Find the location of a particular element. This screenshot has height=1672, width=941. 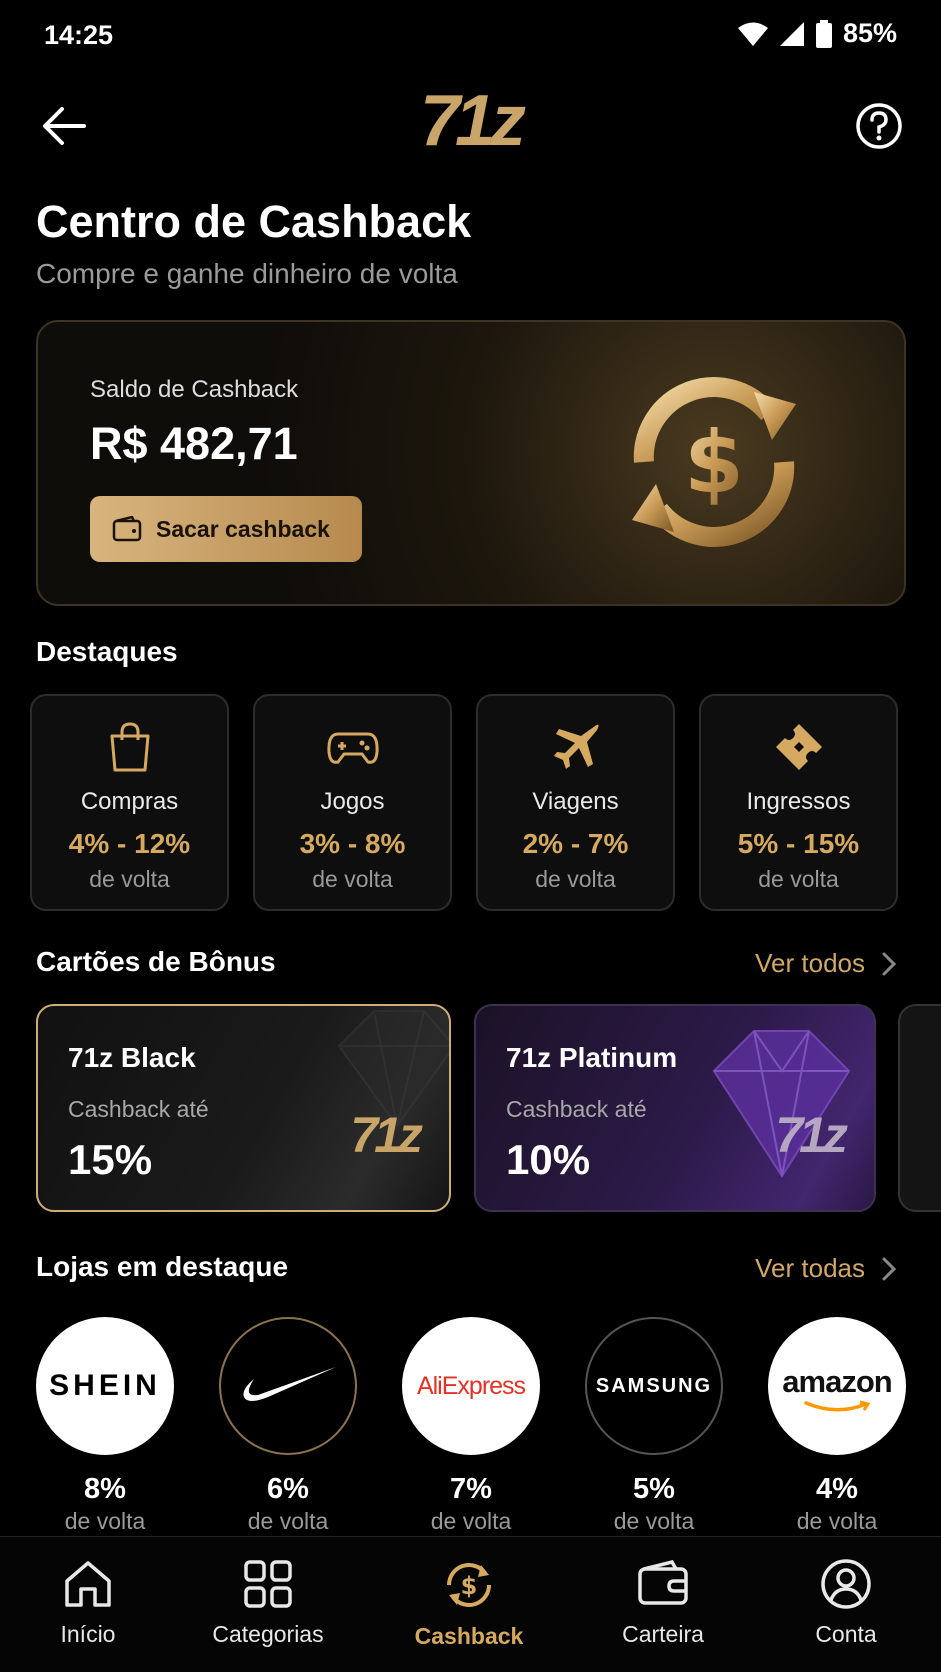

store-aliexpress: AliExpress 7% de volta is located at coordinates (471, 1426).